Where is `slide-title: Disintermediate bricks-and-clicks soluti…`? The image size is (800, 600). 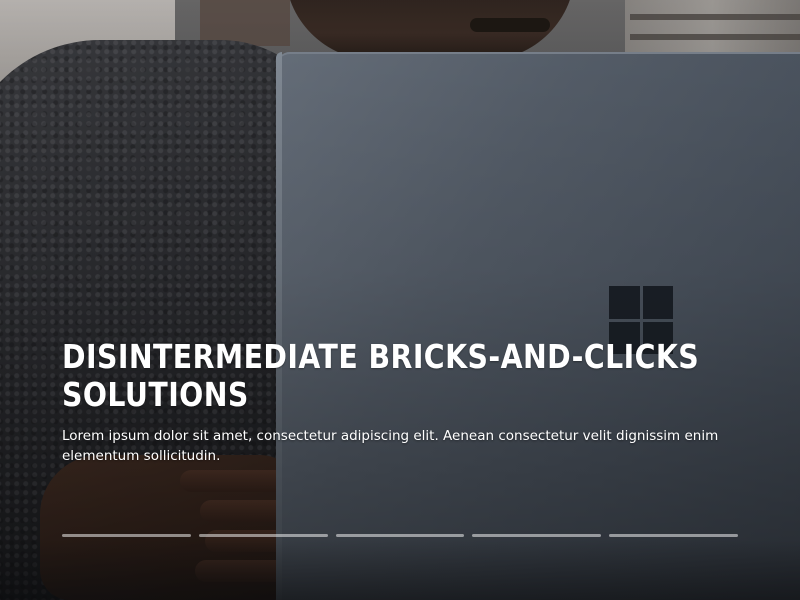
slide-title: Disintermediate bricks-and-clicks soluti… is located at coordinates (381, 375).